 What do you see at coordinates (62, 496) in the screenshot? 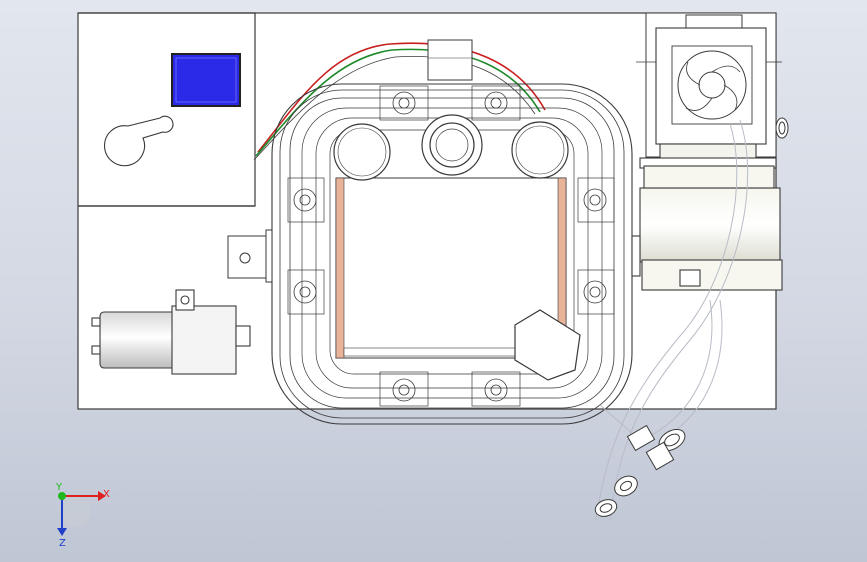
I see `y-axis-dot` at bounding box center [62, 496].